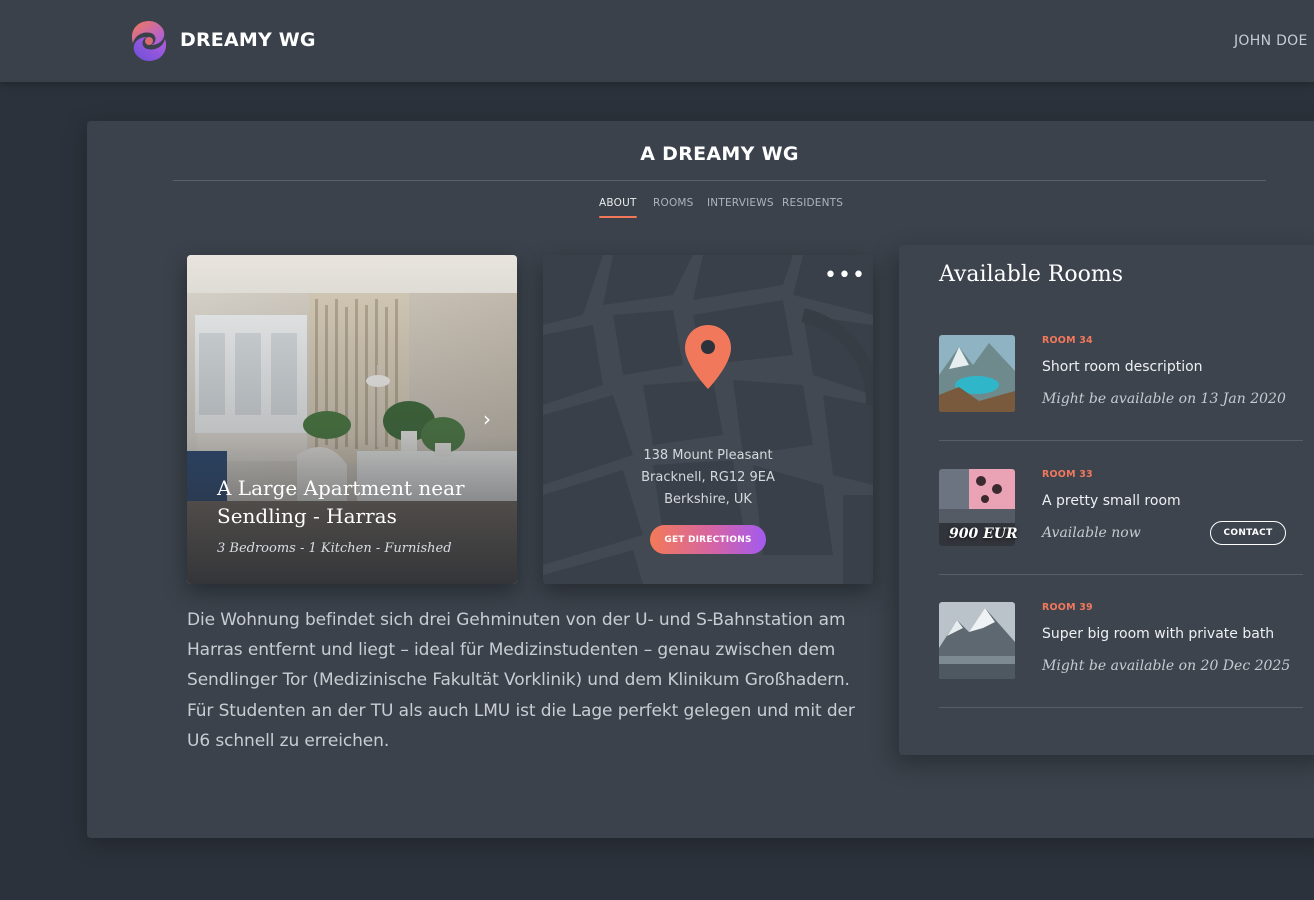 This screenshot has height=900, width=1314. What do you see at coordinates (487, 419) in the screenshot?
I see `chevron-right-icon: ›` at bounding box center [487, 419].